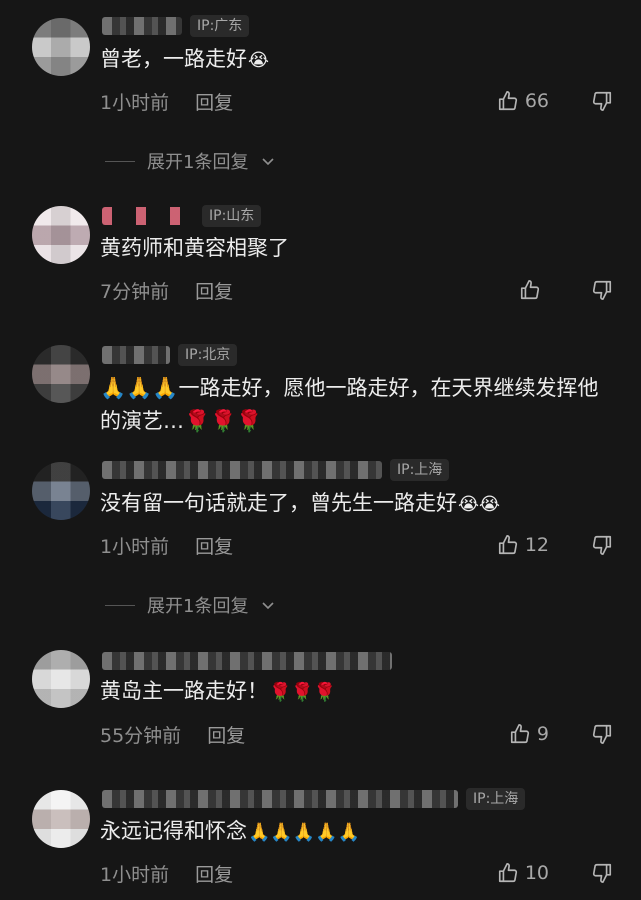 This screenshot has width=641, height=900. Describe the element at coordinates (536, 545) in the screenshot. I see `like-count: 12` at that location.